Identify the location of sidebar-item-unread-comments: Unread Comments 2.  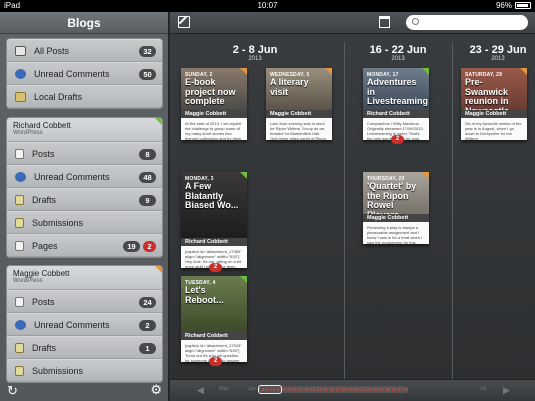
(84, 324).